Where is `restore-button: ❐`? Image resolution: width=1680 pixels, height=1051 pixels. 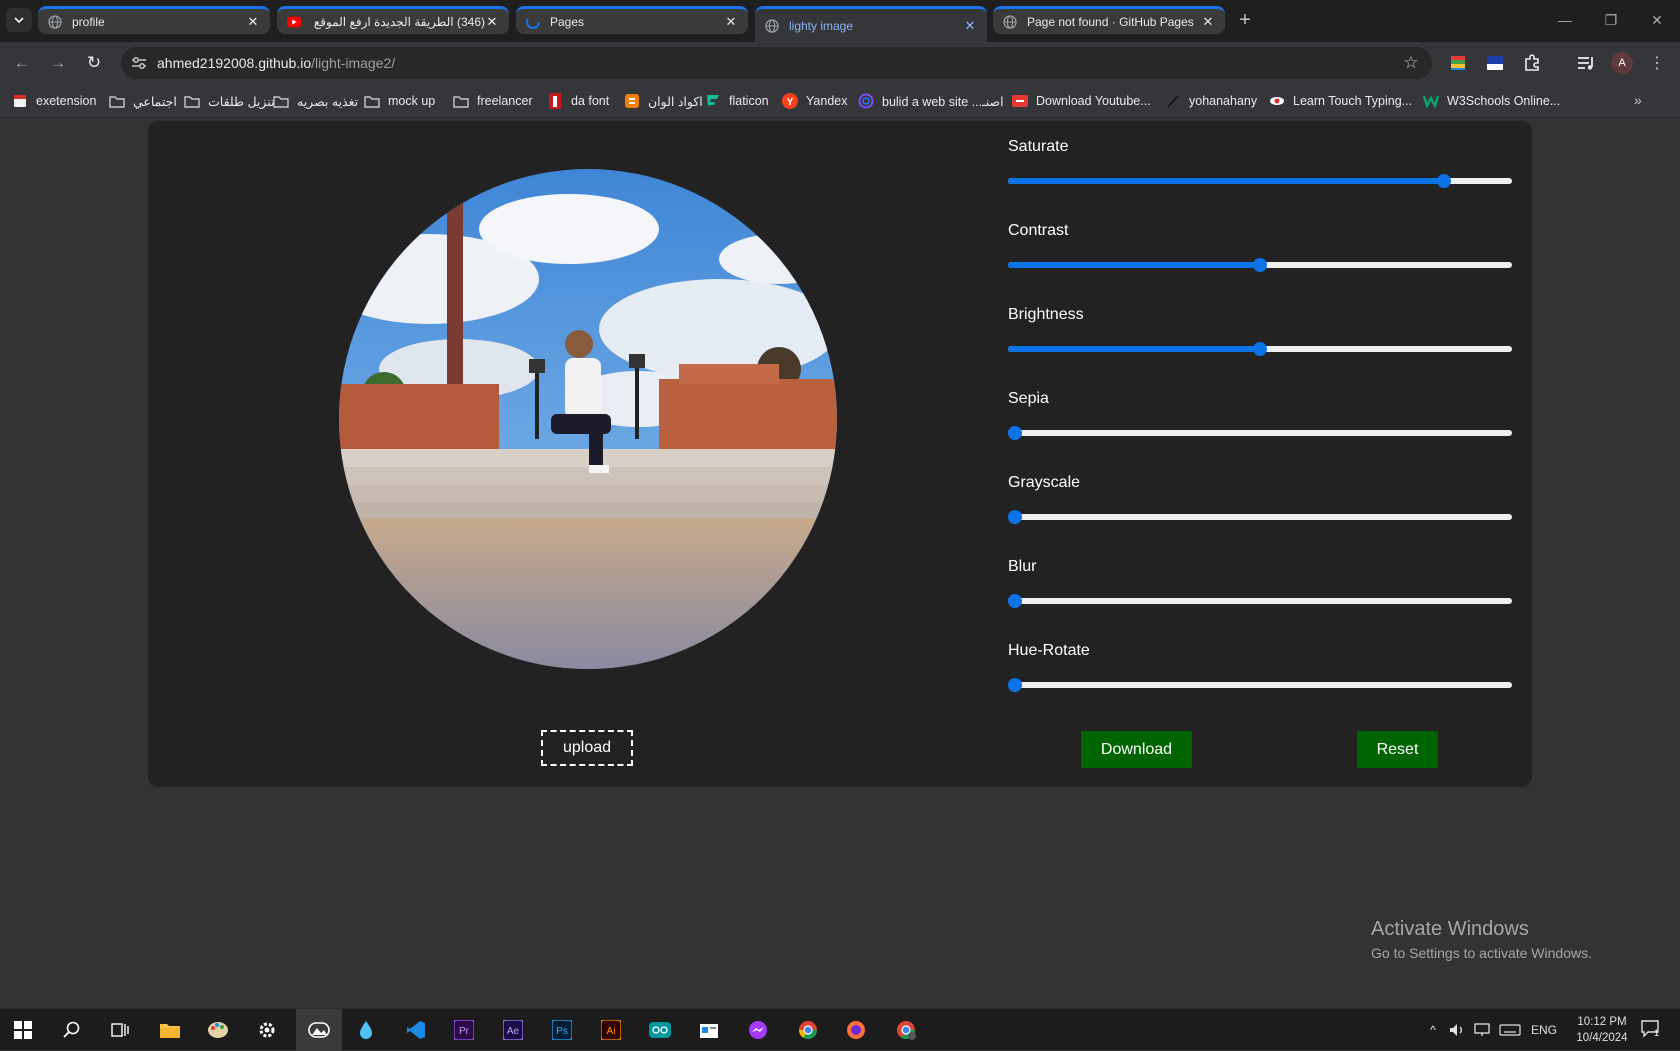 restore-button: ❐ is located at coordinates (1611, 20).